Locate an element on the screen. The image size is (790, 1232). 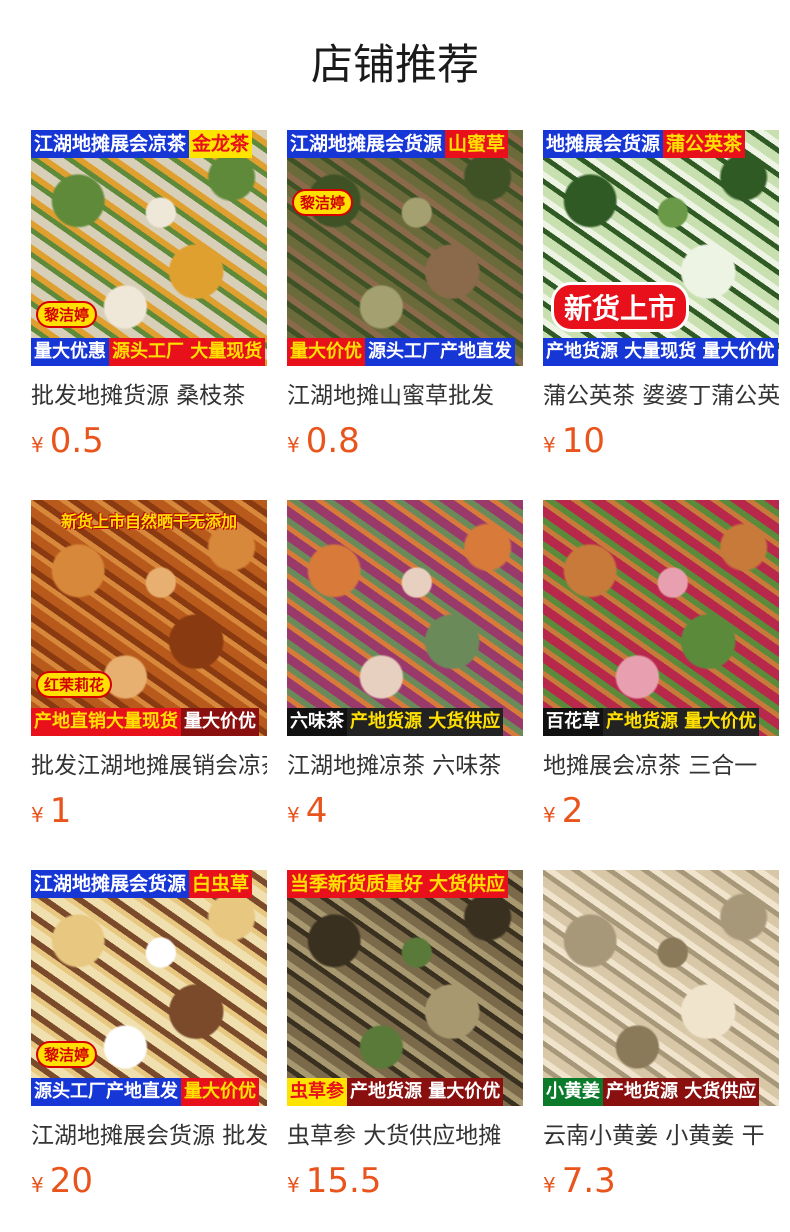
image-bottom-banner: 百花草 产地货源 量大价优 is located at coordinates (661, 722).